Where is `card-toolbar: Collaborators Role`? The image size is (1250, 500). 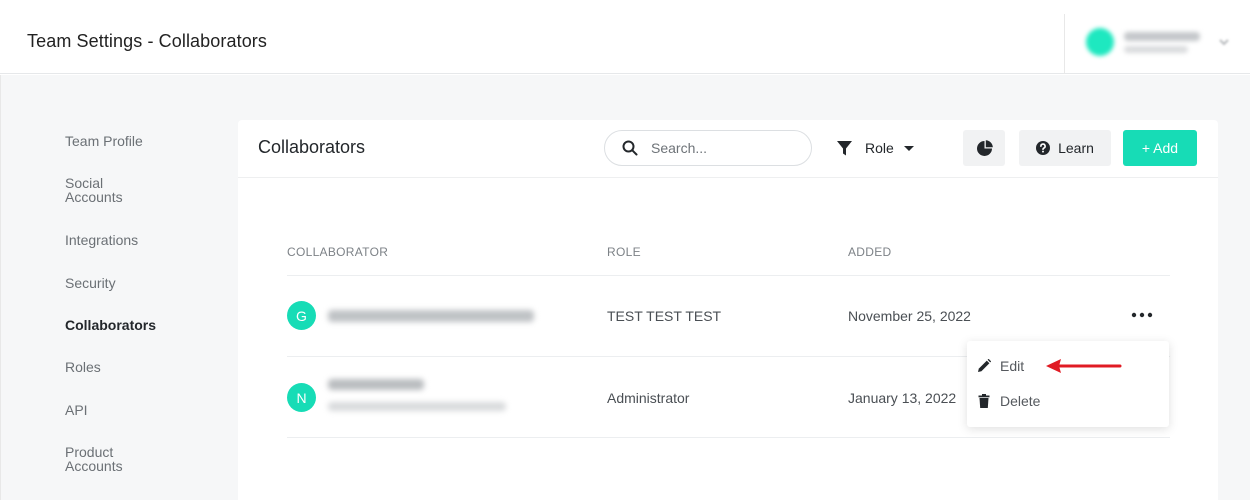
card-toolbar: Collaborators Role is located at coordinates (728, 149).